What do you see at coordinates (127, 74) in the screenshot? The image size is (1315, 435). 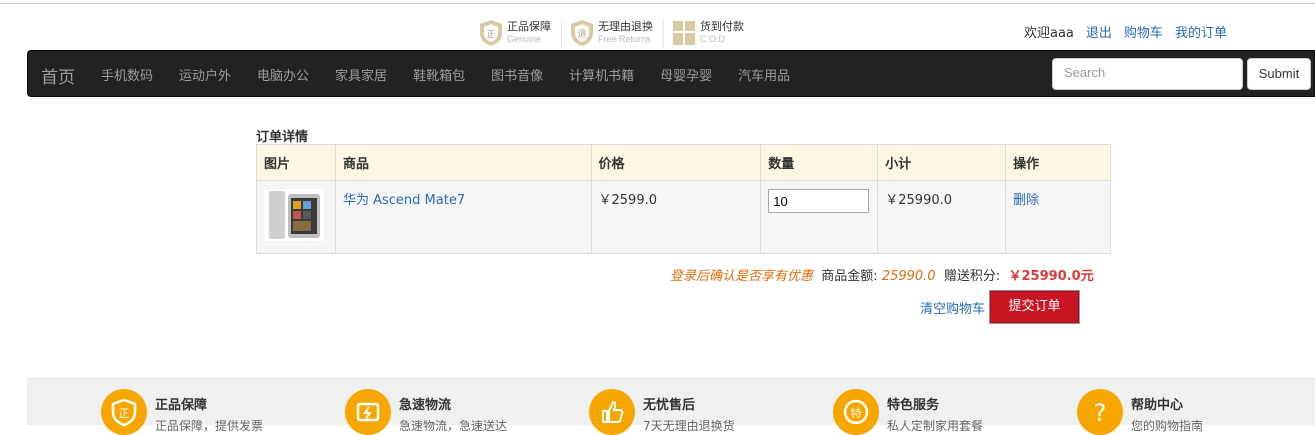 I see `nav-item-phones: 手机数码` at bounding box center [127, 74].